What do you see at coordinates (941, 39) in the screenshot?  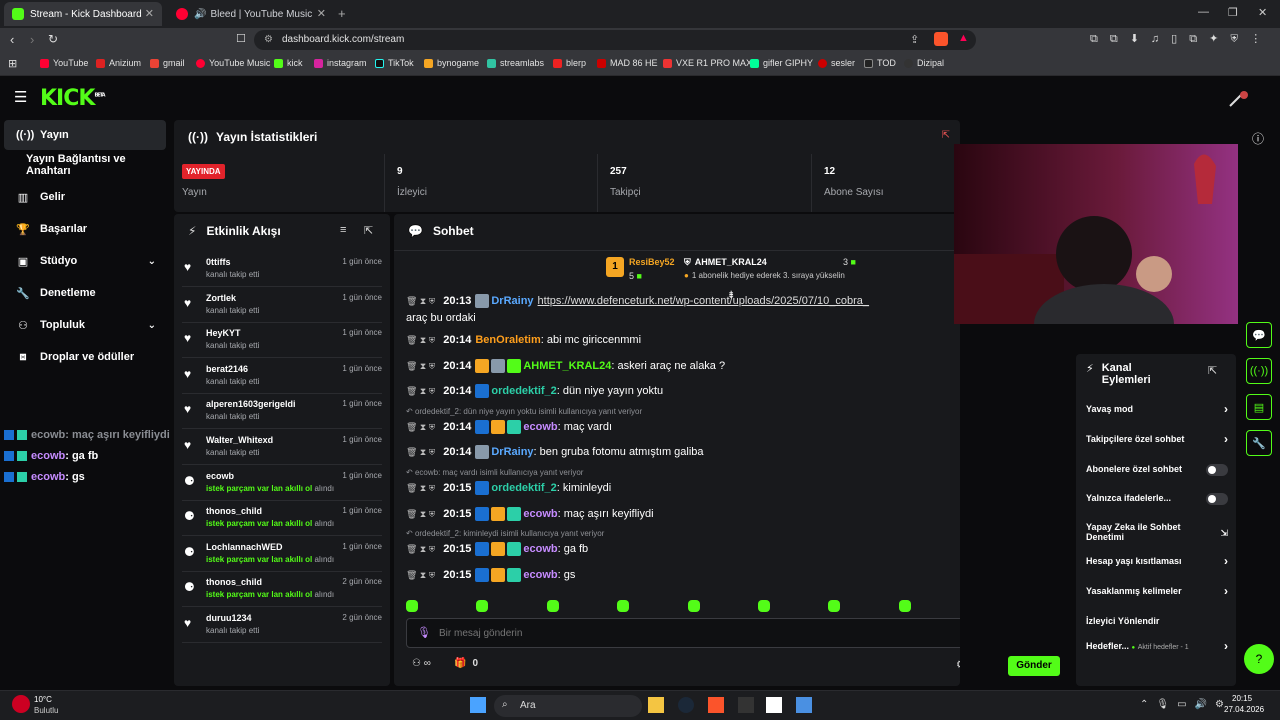 I see `brave-shields-icon` at bounding box center [941, 39].